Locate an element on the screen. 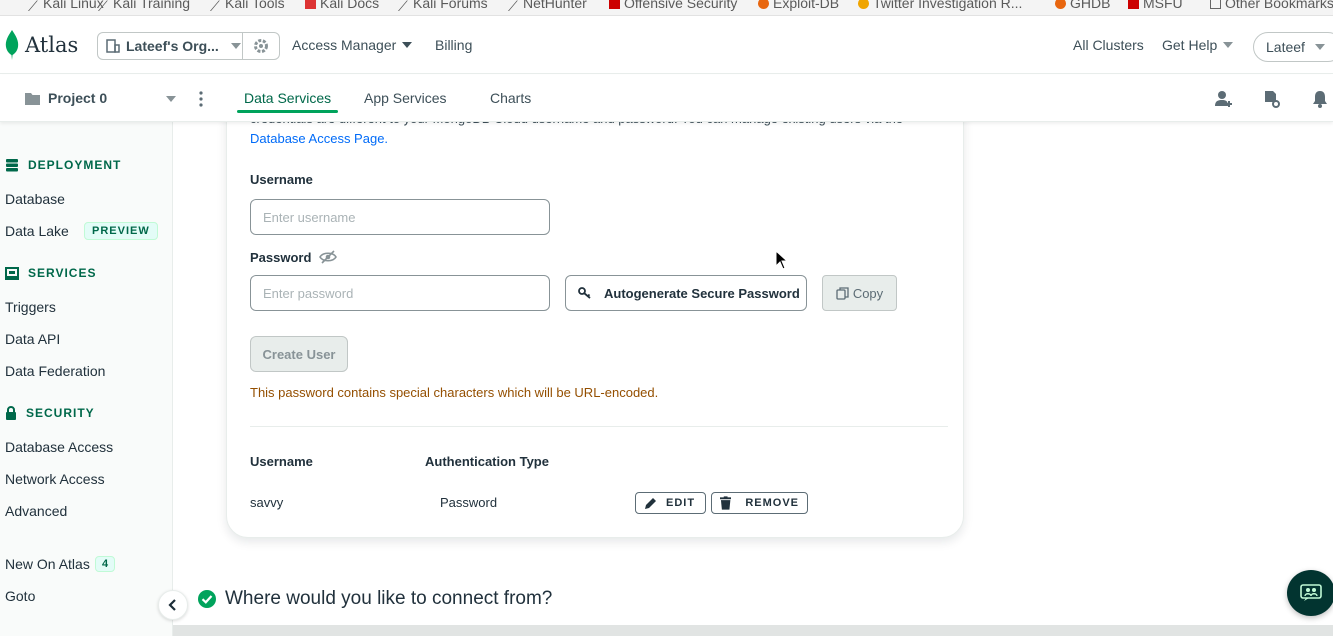 This screenshot has height=636, width=1333. pencil-icon is located at coordinates (650, 503).